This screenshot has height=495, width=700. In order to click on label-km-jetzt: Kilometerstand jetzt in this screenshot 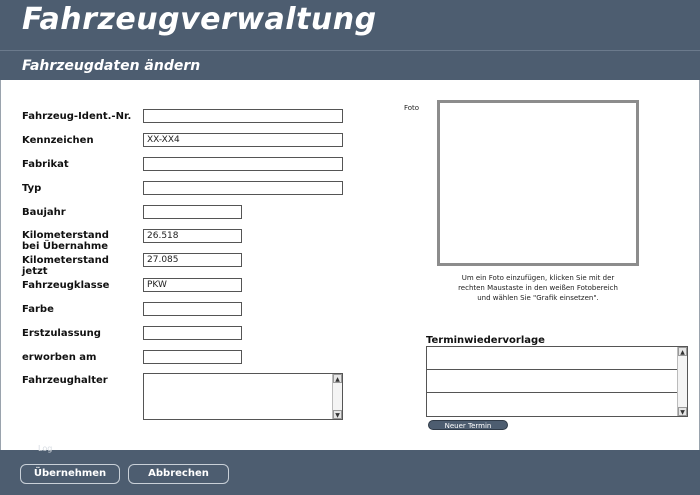, I will do `click(65, 266)`.